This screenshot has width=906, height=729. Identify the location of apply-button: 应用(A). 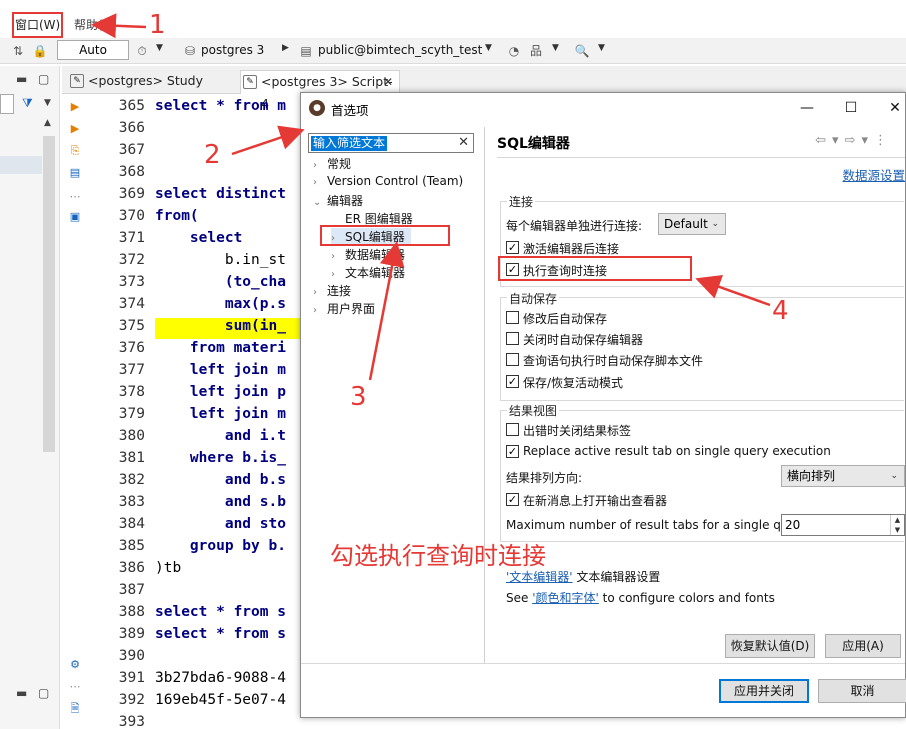
(863, 646).